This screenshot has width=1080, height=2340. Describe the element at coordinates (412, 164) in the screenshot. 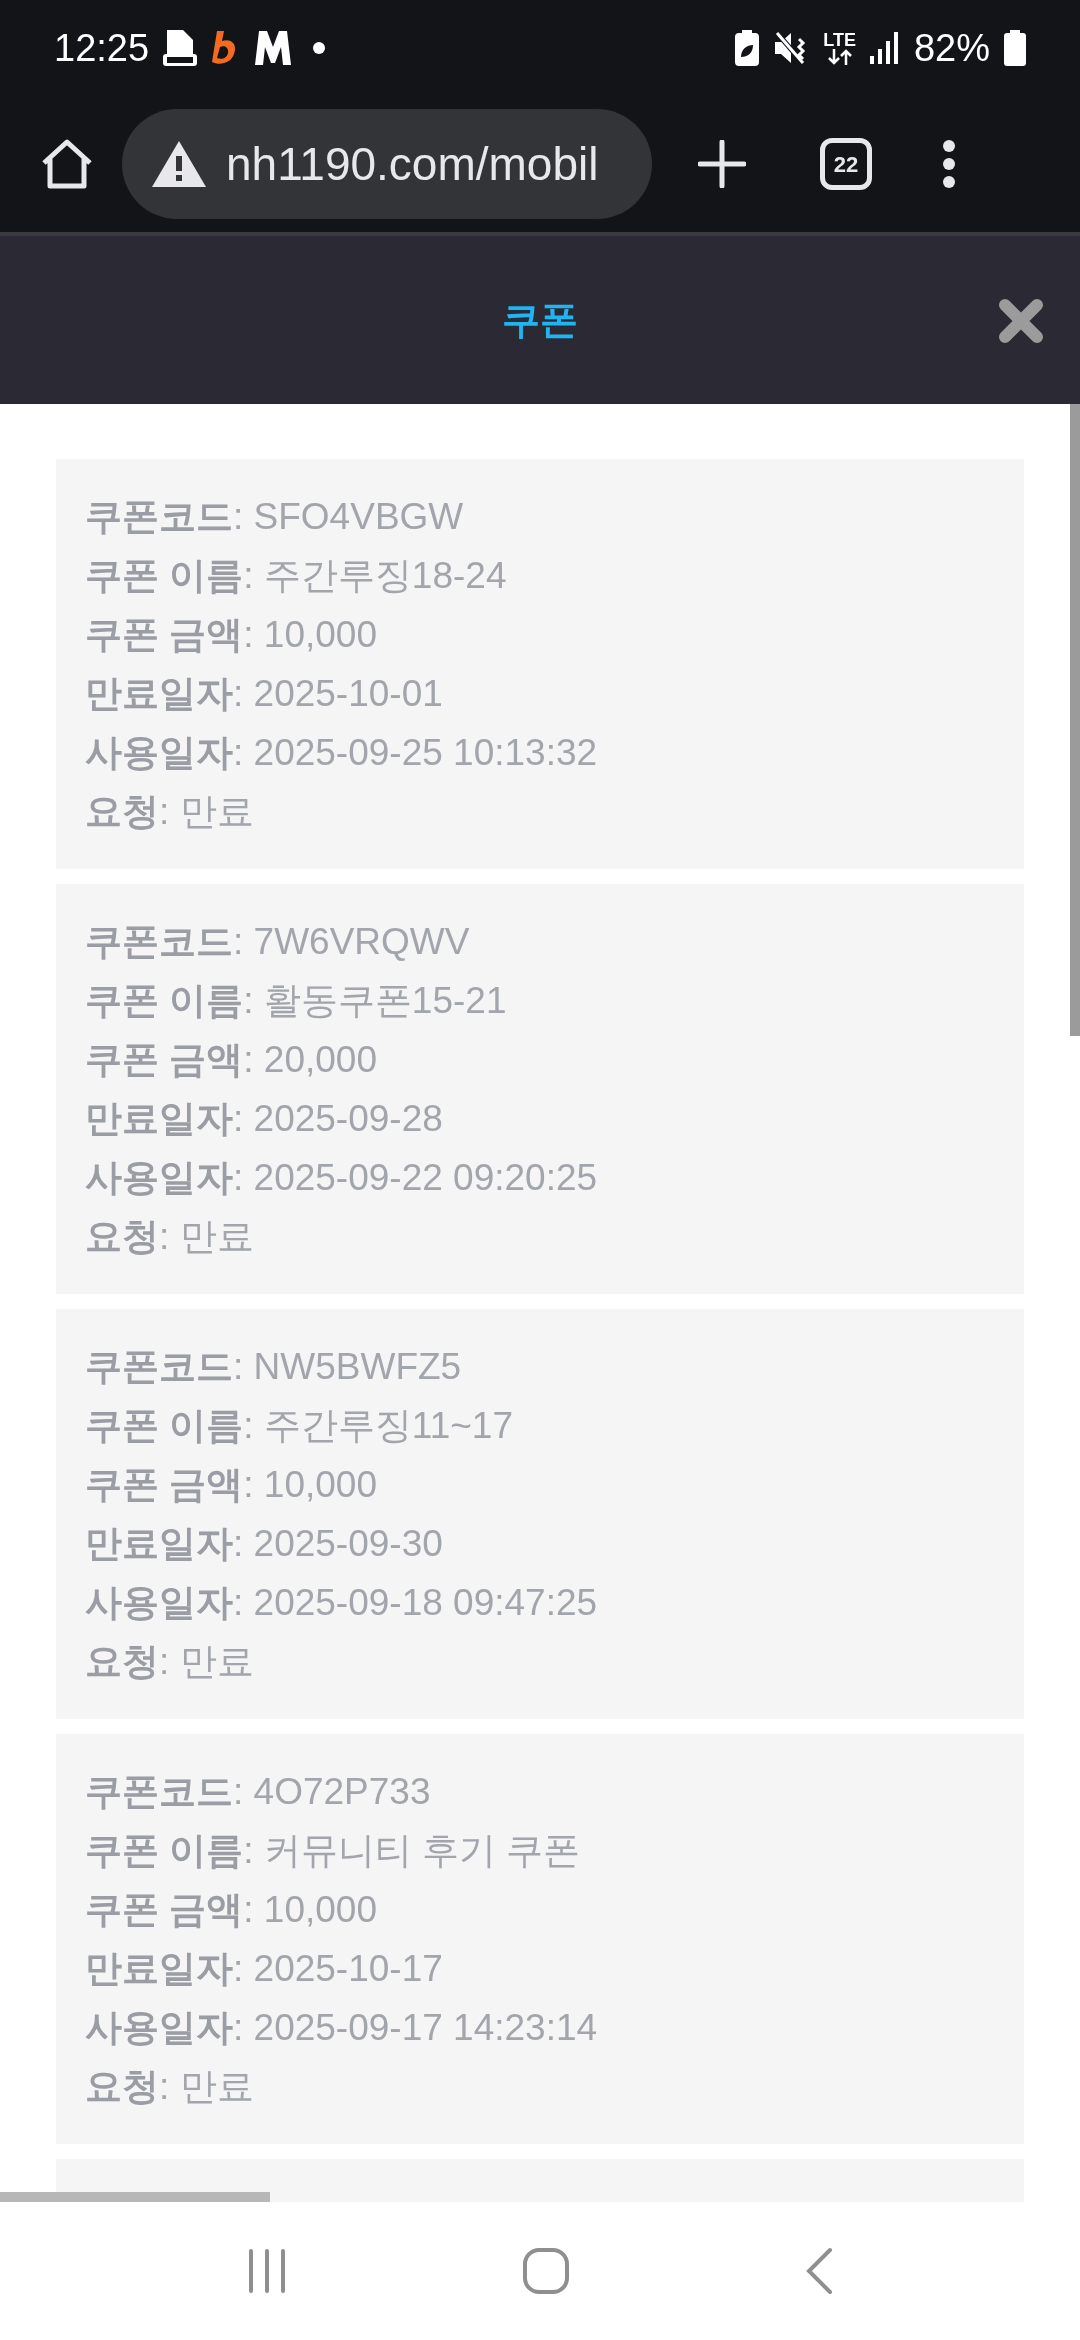

I see `url-text: nh1190.com/mobil` at that location.